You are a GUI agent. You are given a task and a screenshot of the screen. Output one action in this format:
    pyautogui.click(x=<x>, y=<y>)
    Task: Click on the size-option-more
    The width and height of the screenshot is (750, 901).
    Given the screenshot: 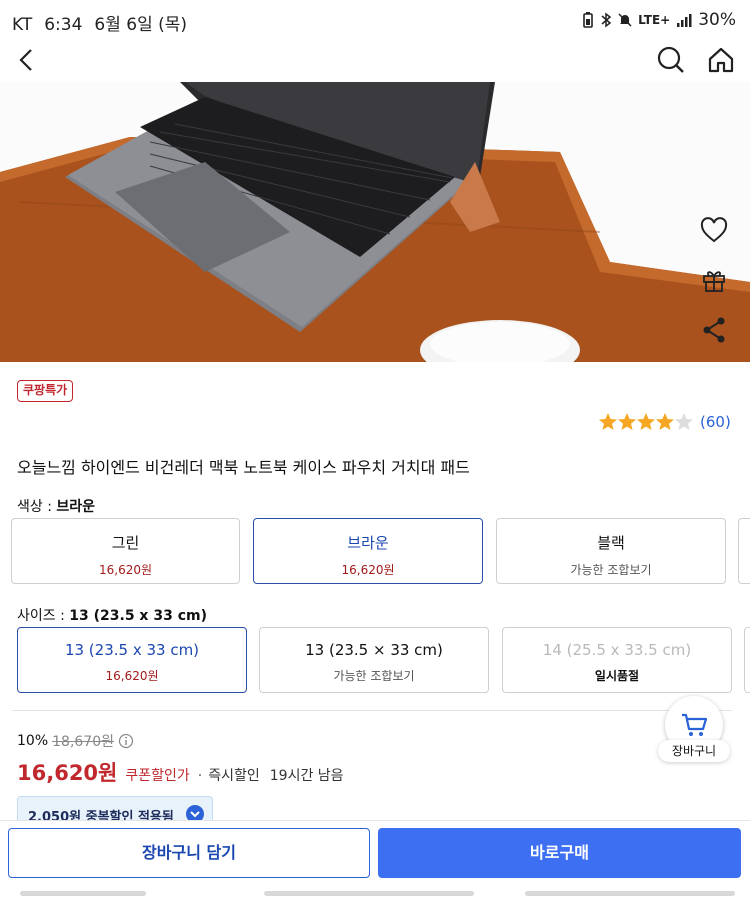 What is the action you would take?
    pyautogui.click(x=747, y=660)
    